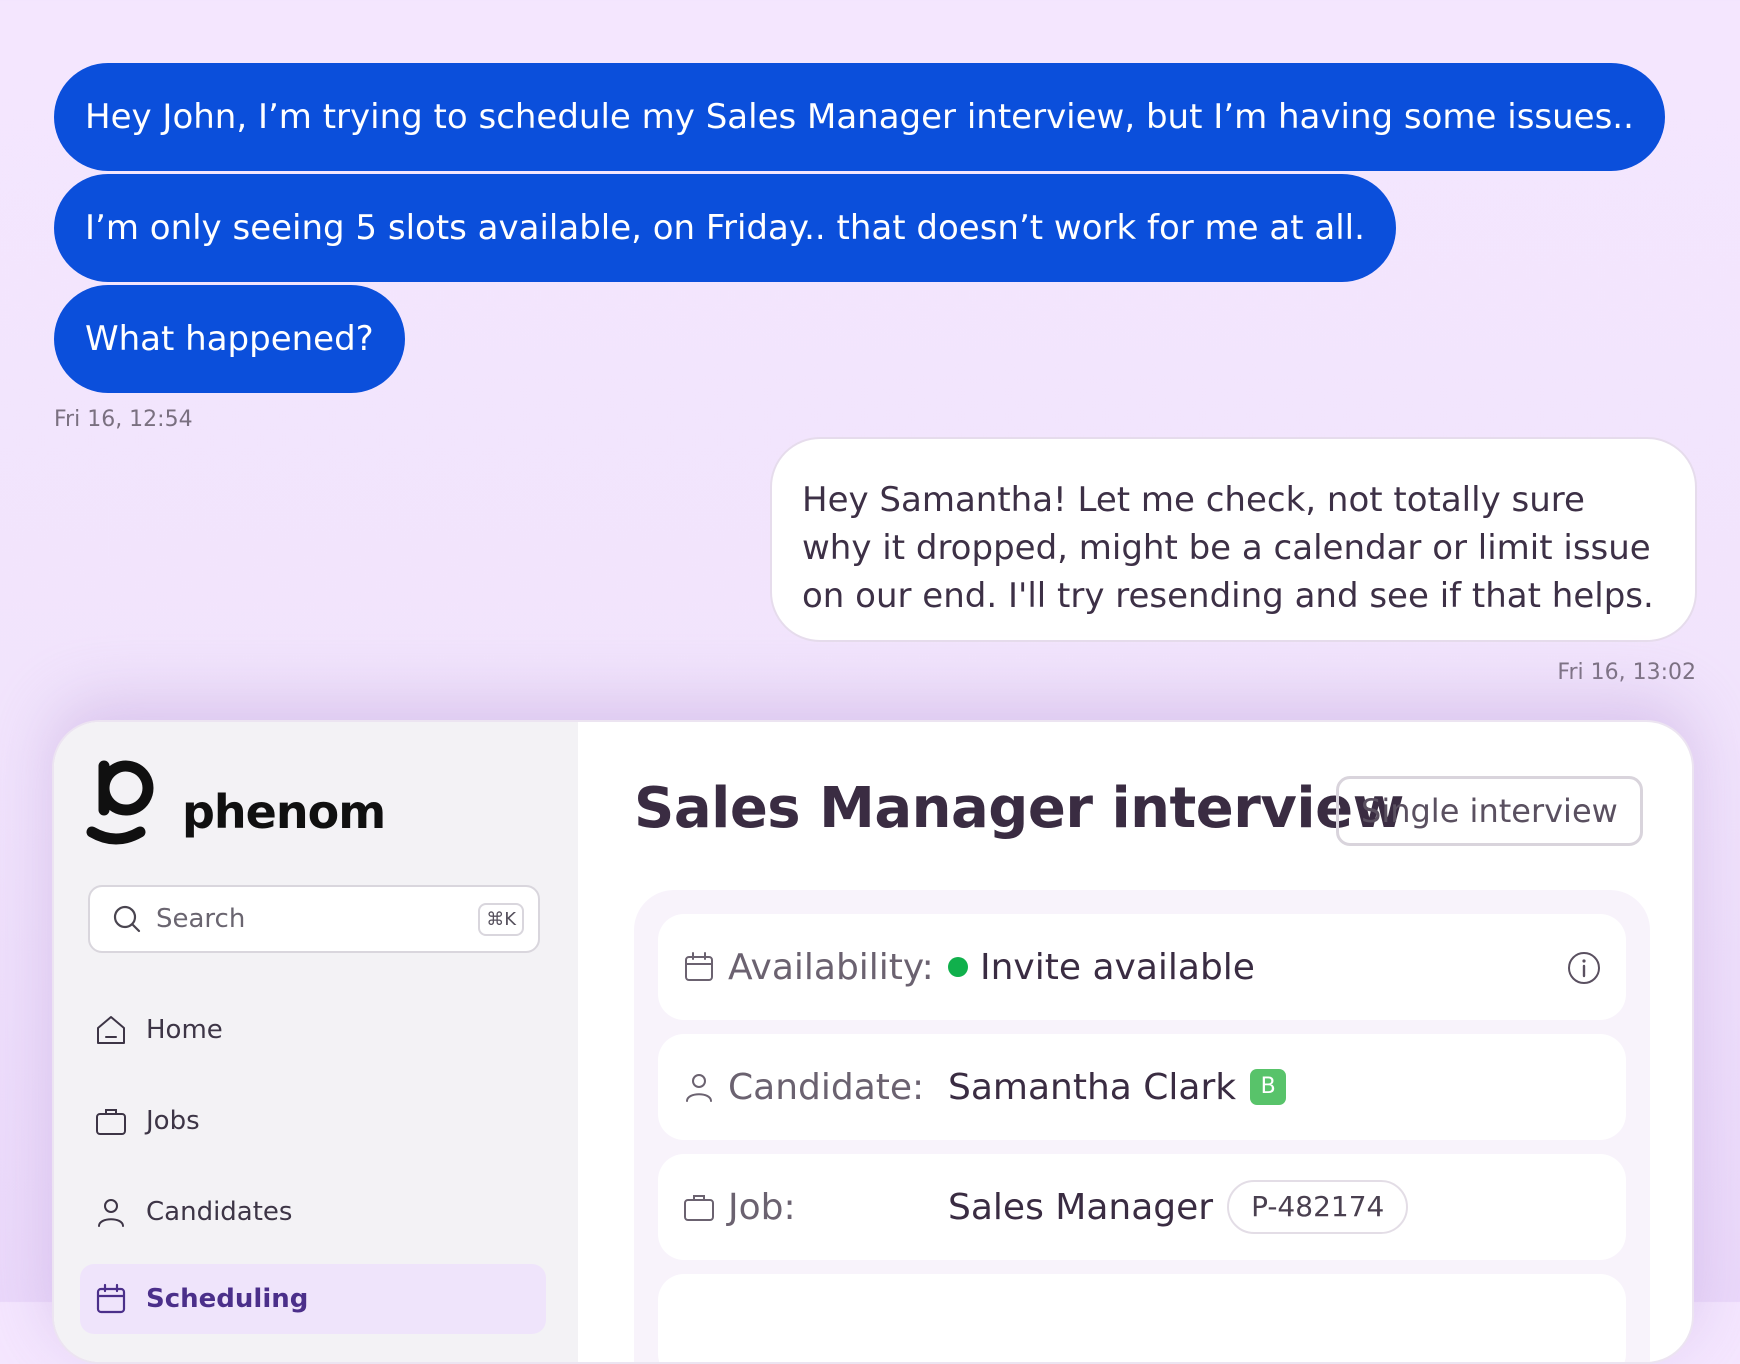  I want to click on brand-name: phenom, so click(284, 812).